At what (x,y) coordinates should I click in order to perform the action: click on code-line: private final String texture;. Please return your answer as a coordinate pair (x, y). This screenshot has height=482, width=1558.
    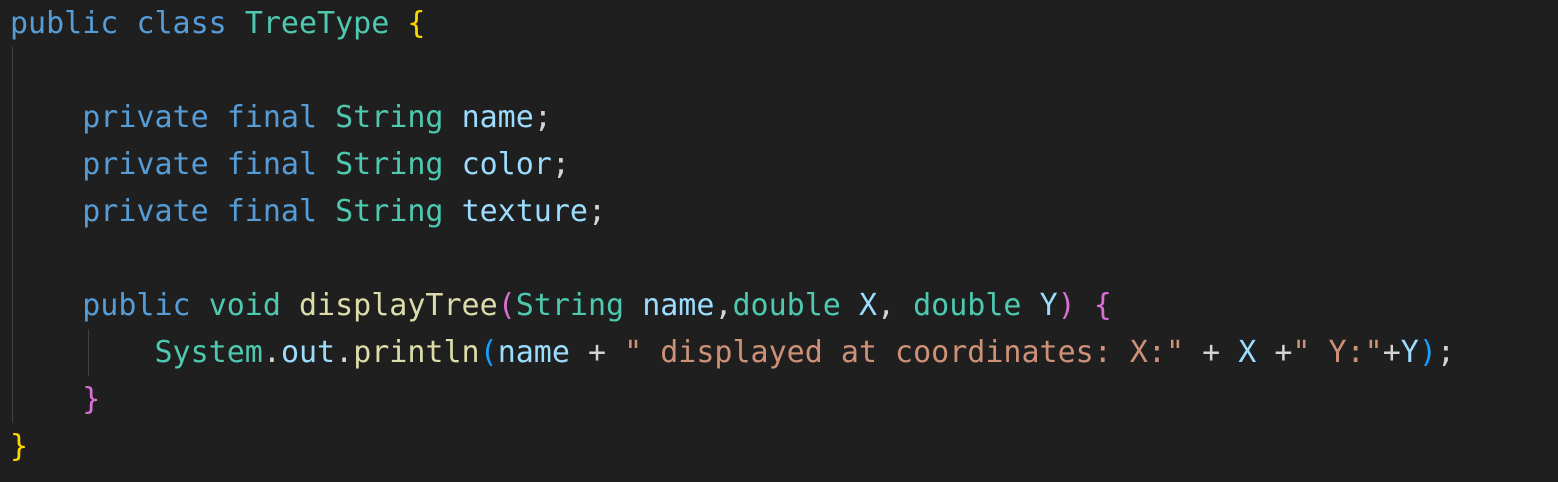
    Looking at the image, I should click on (732, 211).